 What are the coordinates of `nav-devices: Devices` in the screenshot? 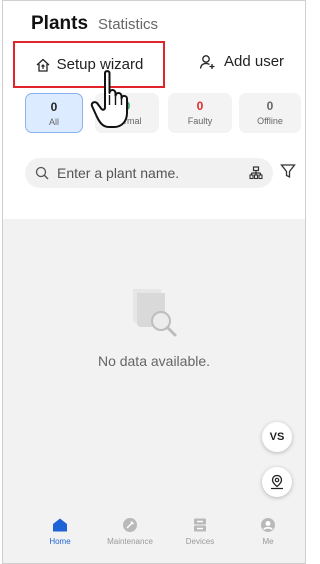 It's located at (200, 531).